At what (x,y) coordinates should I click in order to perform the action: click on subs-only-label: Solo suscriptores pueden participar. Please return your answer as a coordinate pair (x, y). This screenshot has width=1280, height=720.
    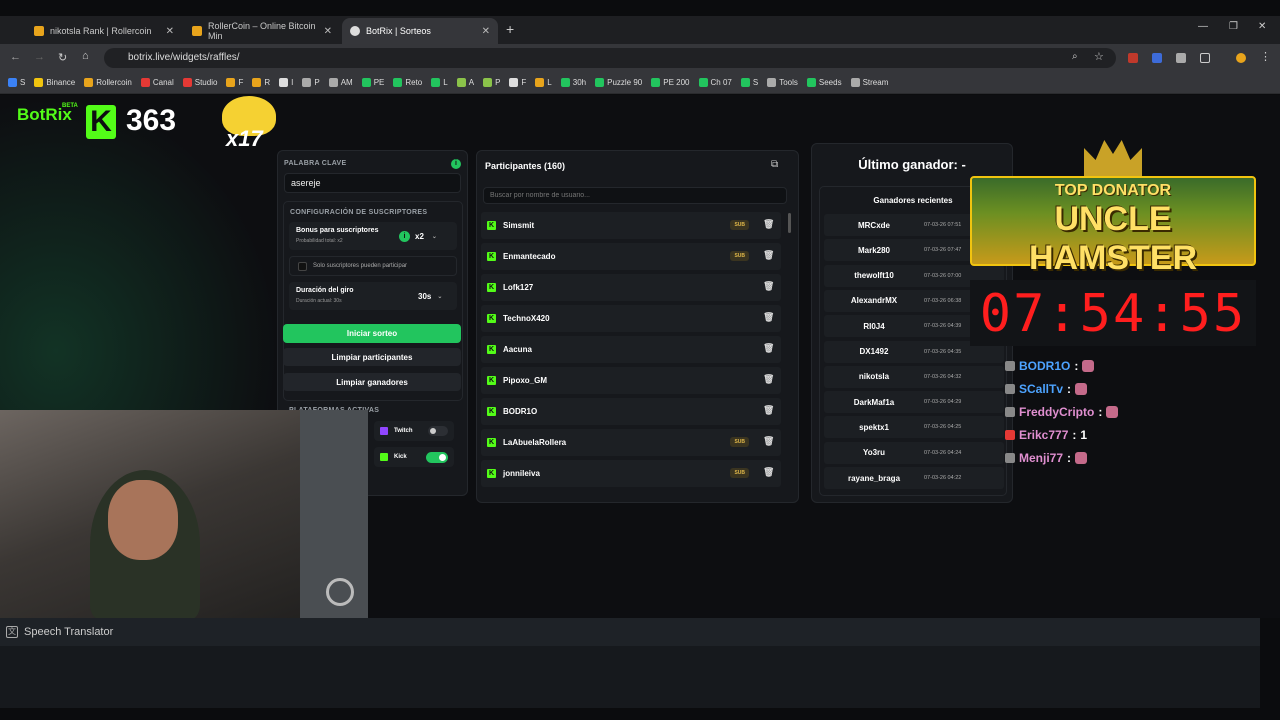
    Looking at the image, I should click on (360, 266).